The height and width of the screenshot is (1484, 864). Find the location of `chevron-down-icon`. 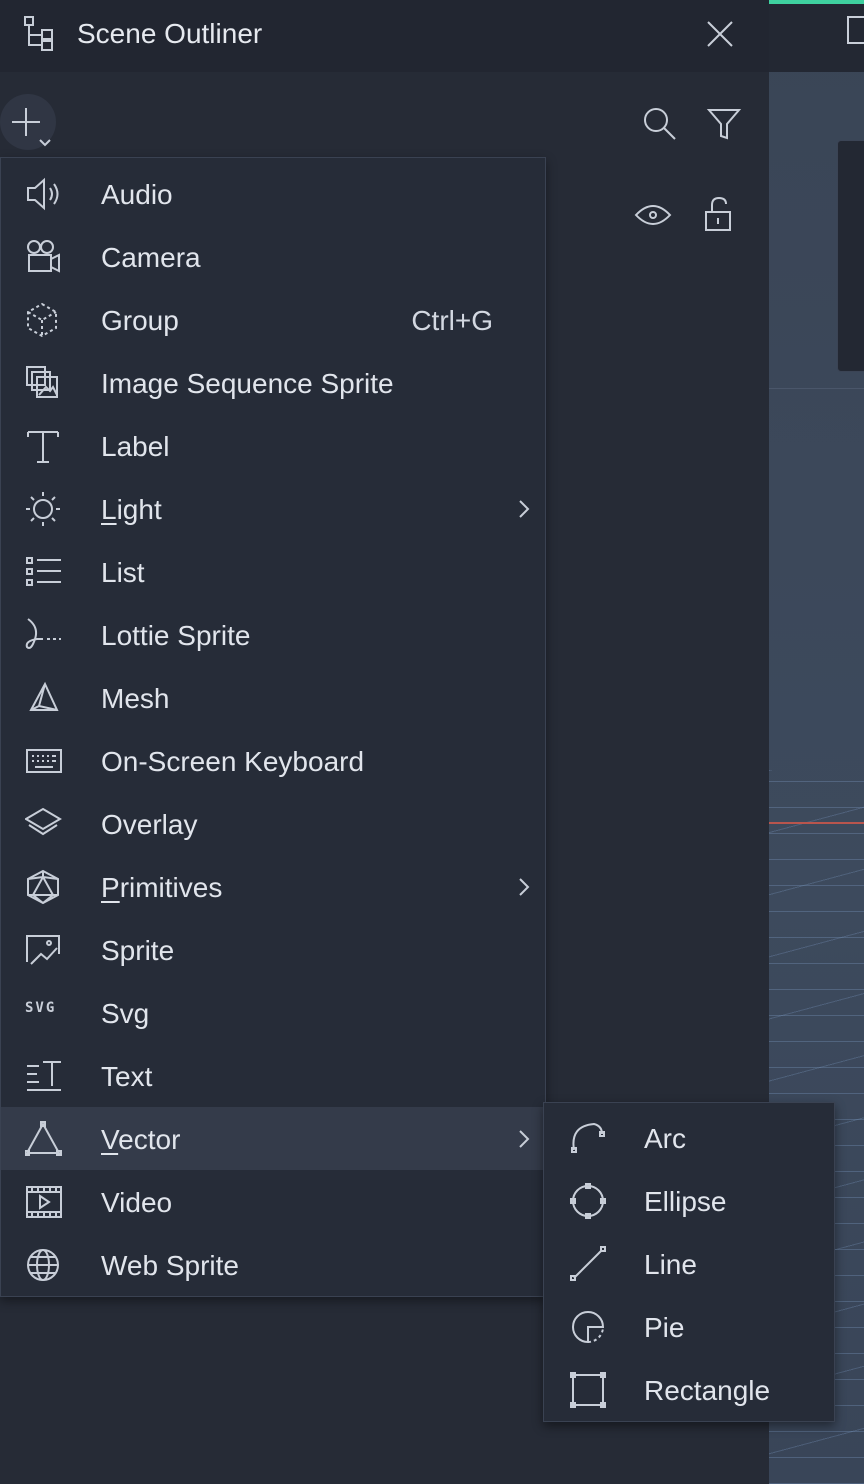

chevron-down-icon is located at coordinates (45, 143).